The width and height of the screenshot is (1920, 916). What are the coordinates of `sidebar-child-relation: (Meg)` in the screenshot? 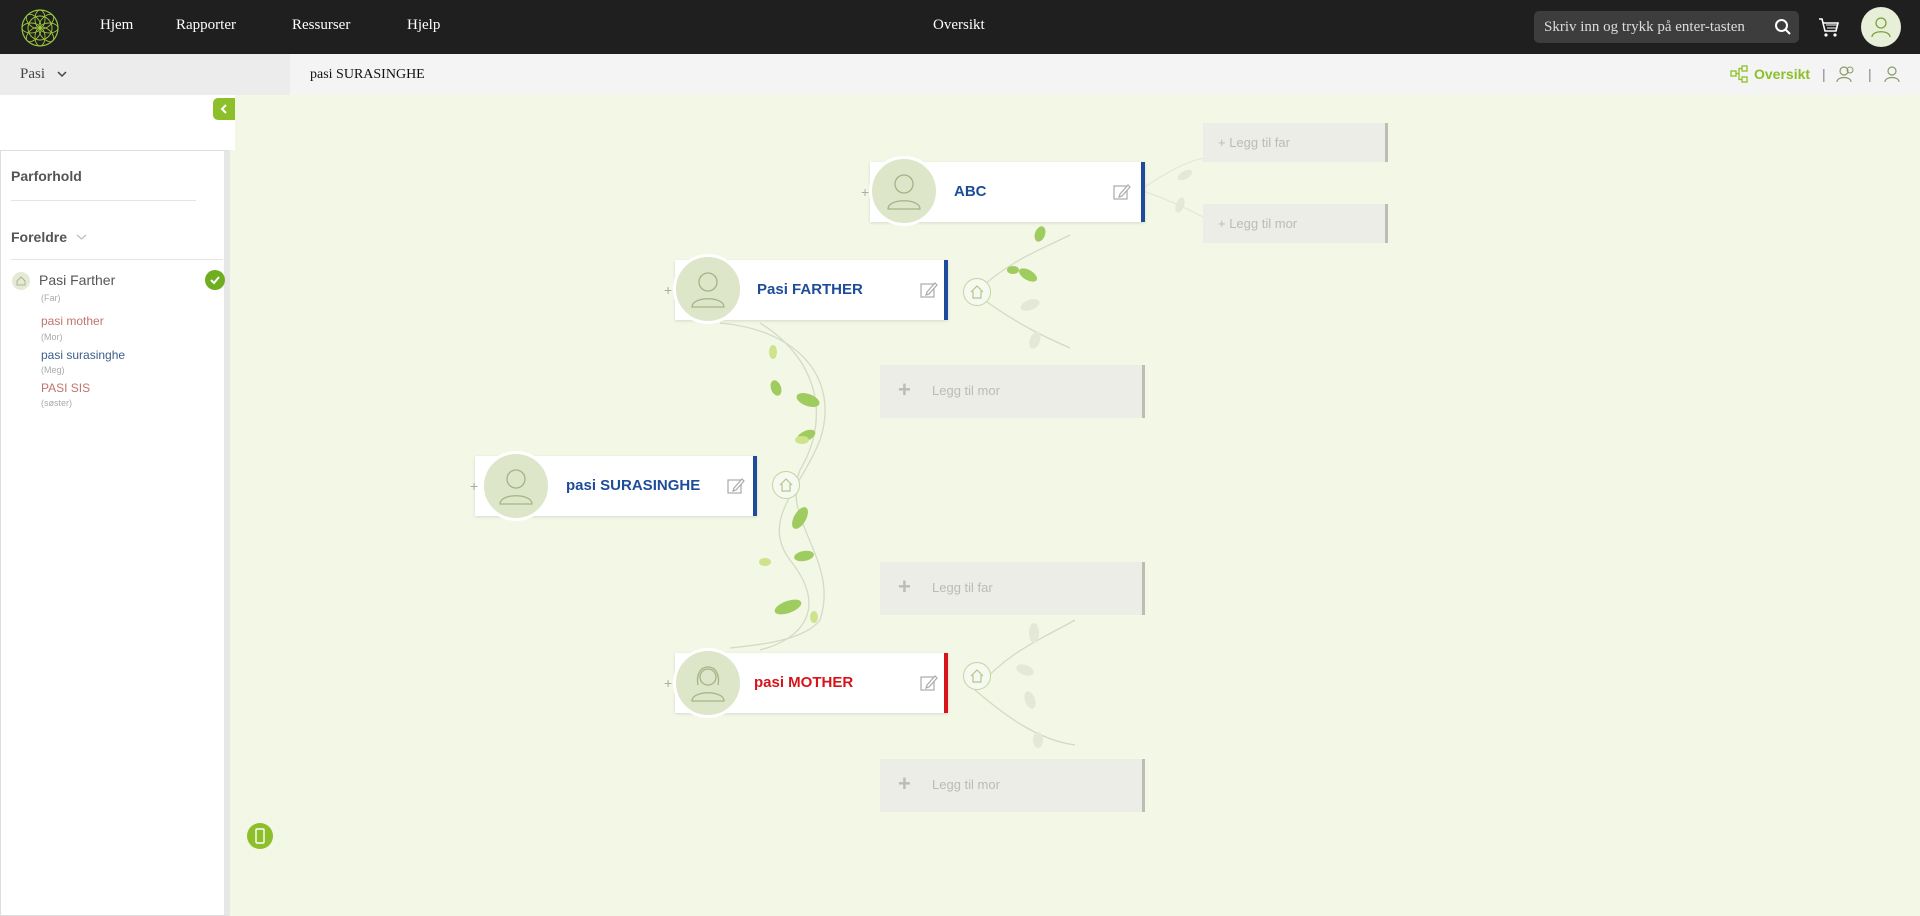 It's located at (53, 370).